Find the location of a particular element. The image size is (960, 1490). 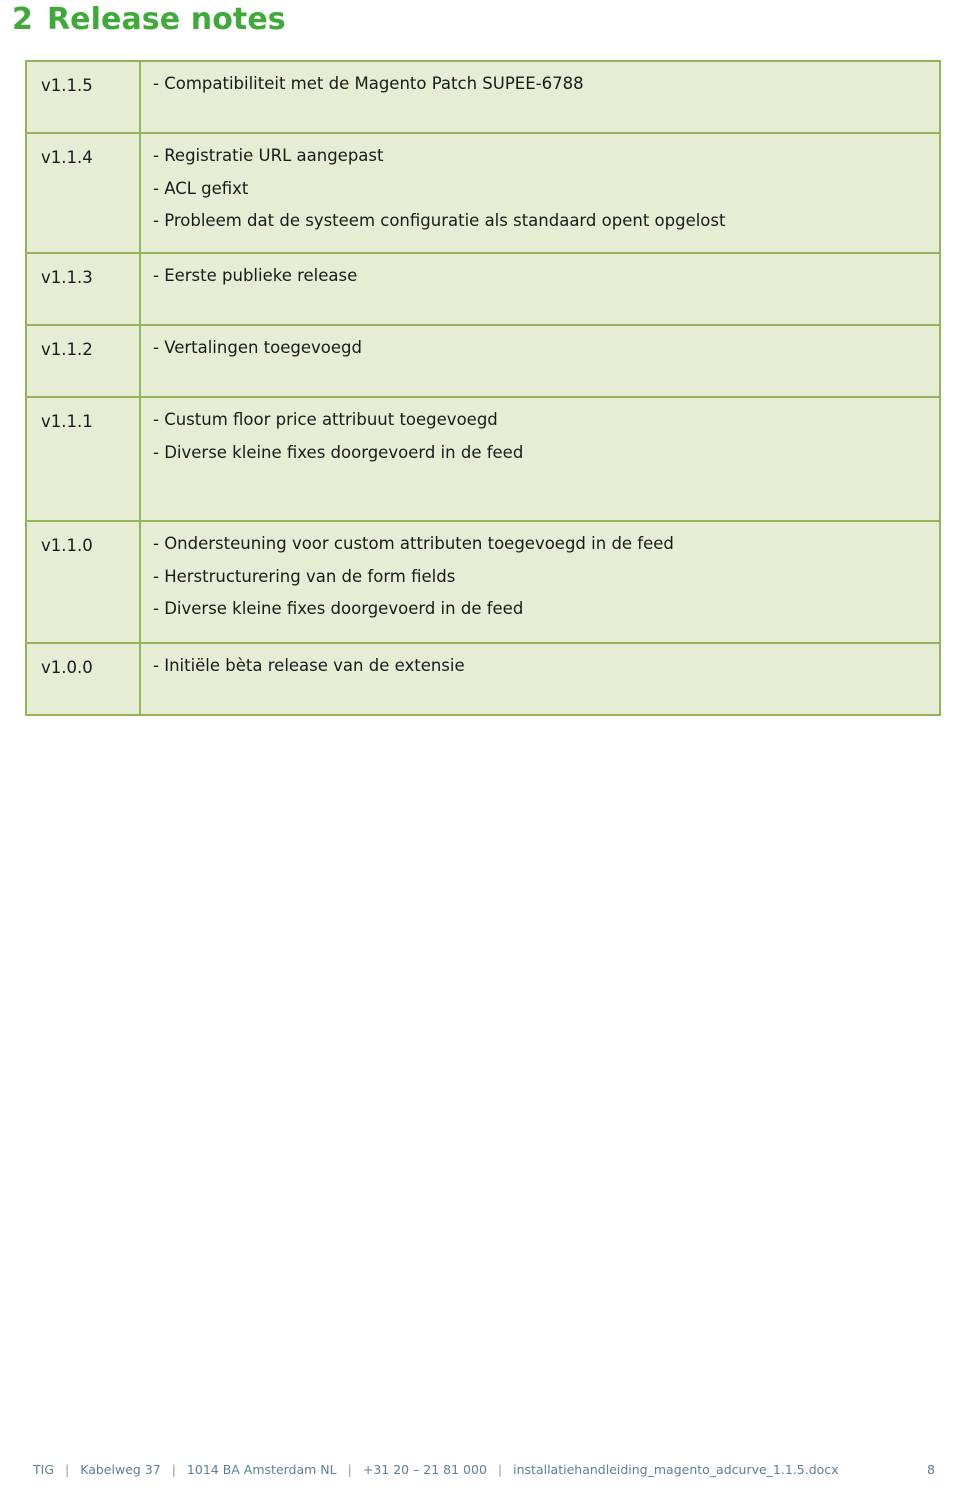

note-line: - Initiële bèta release van de extensie is located at coordinates (309, 665).